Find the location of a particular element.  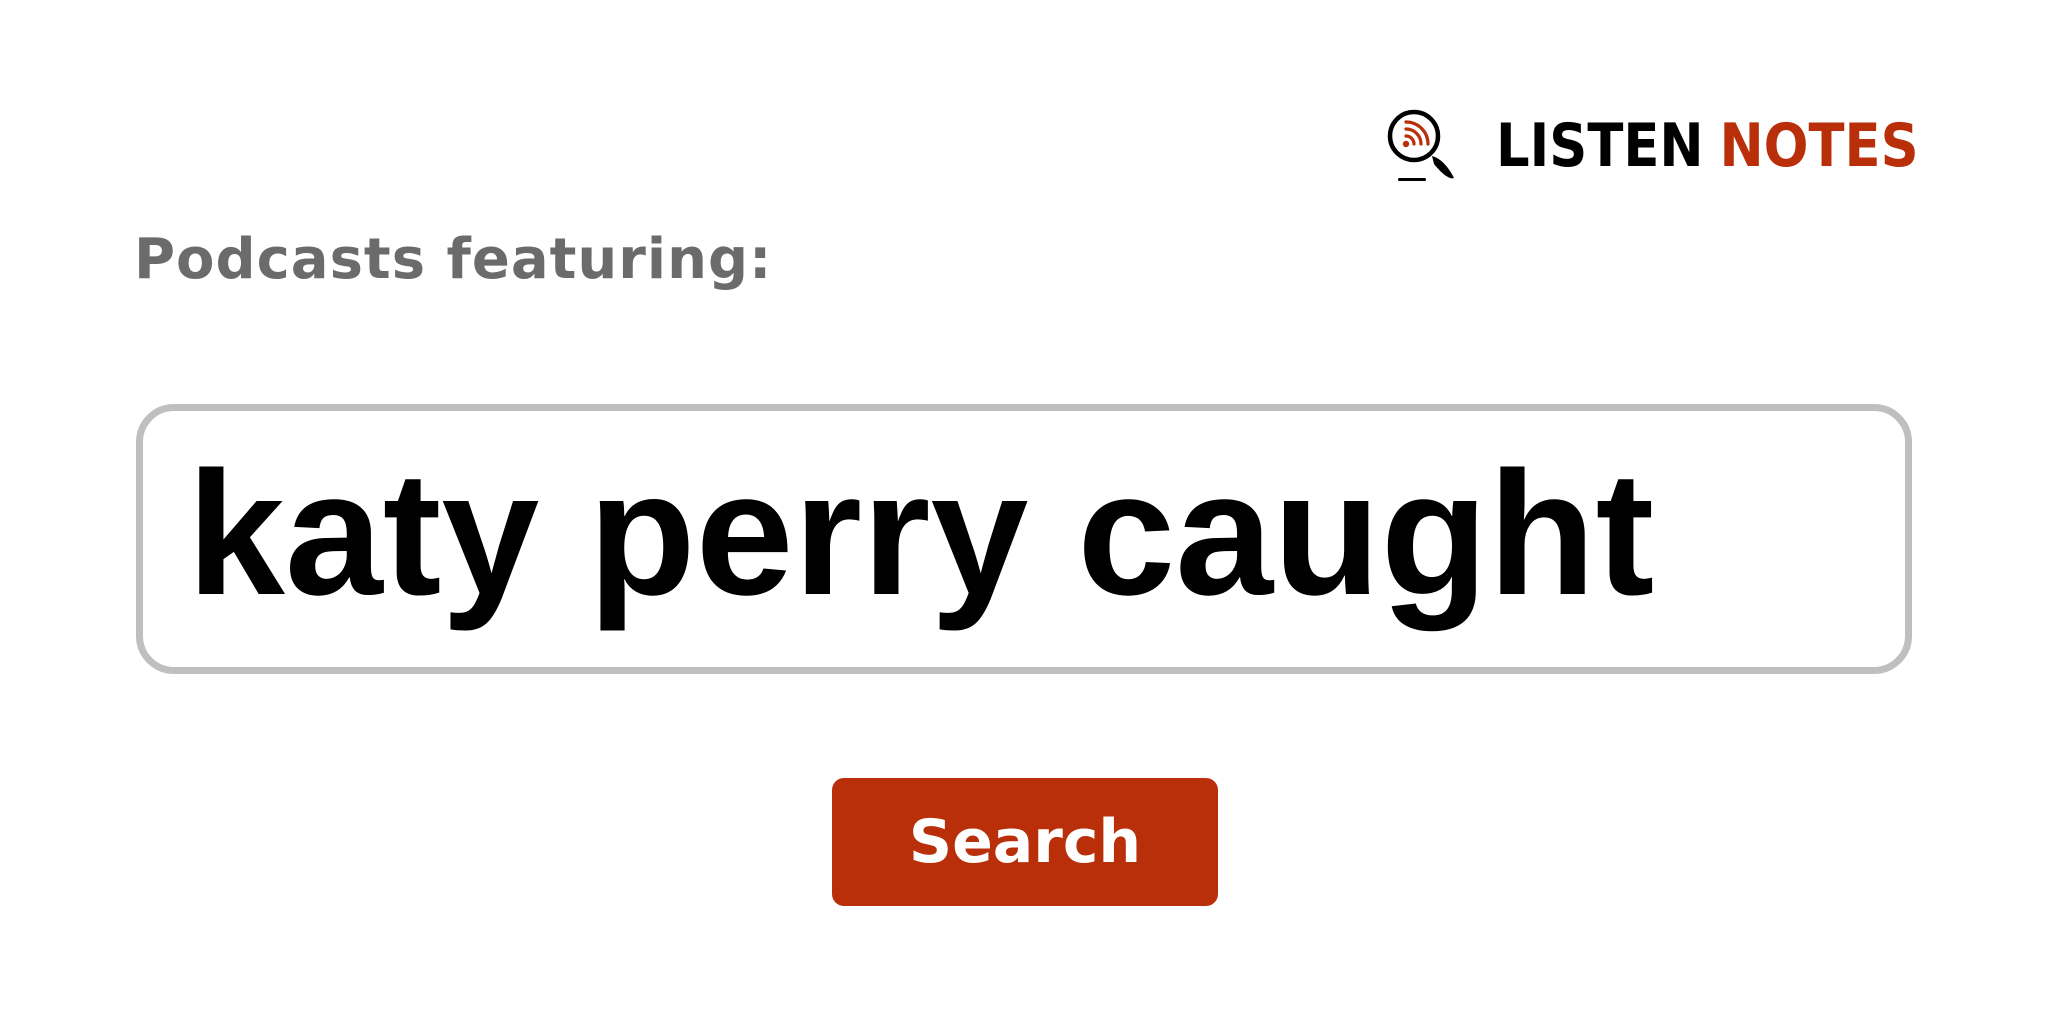

logo-wordmark: LISTEN NOTES is located at coordinates (1707, 146).